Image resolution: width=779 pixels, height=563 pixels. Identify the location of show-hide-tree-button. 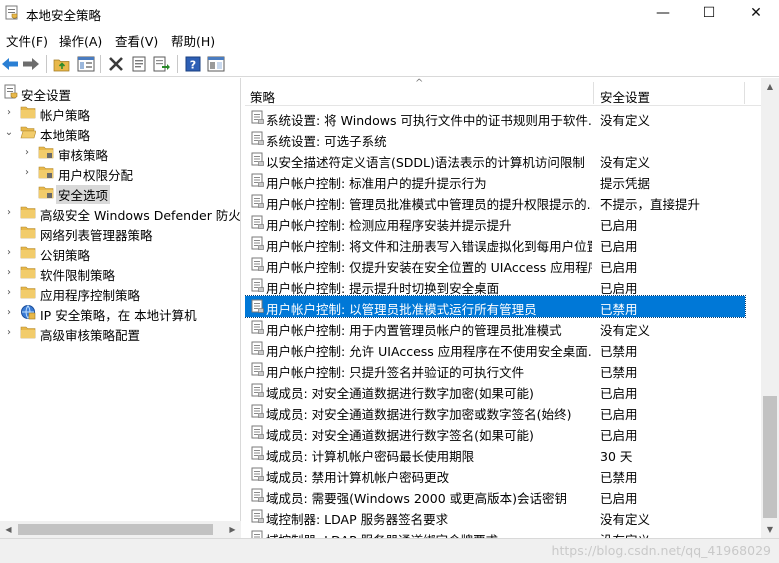
(86, 64).